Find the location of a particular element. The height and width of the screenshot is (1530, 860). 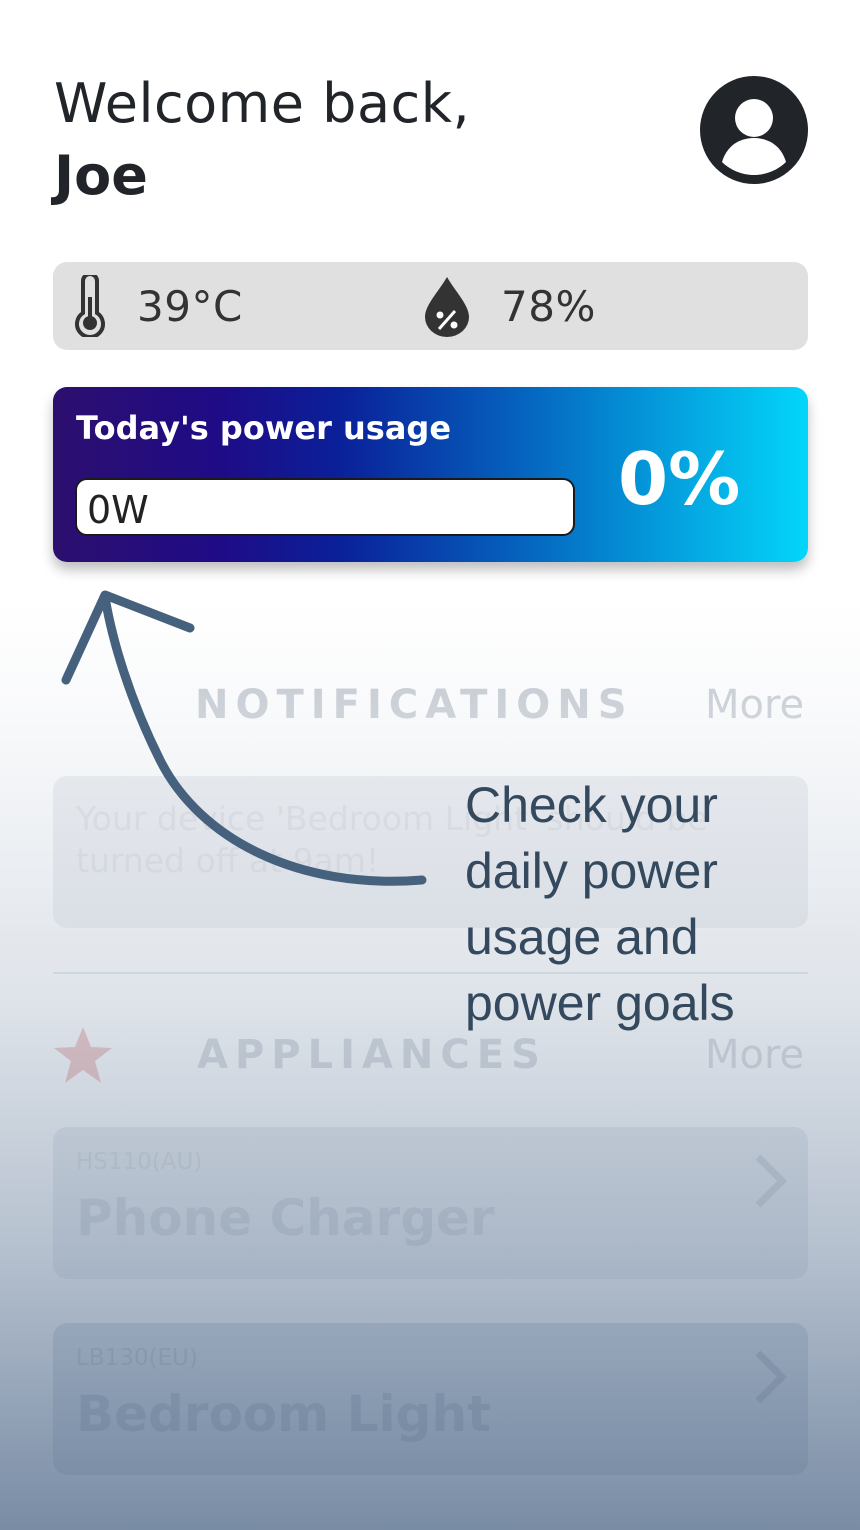

coach-line: usage and is located at coordinates (582, 937).